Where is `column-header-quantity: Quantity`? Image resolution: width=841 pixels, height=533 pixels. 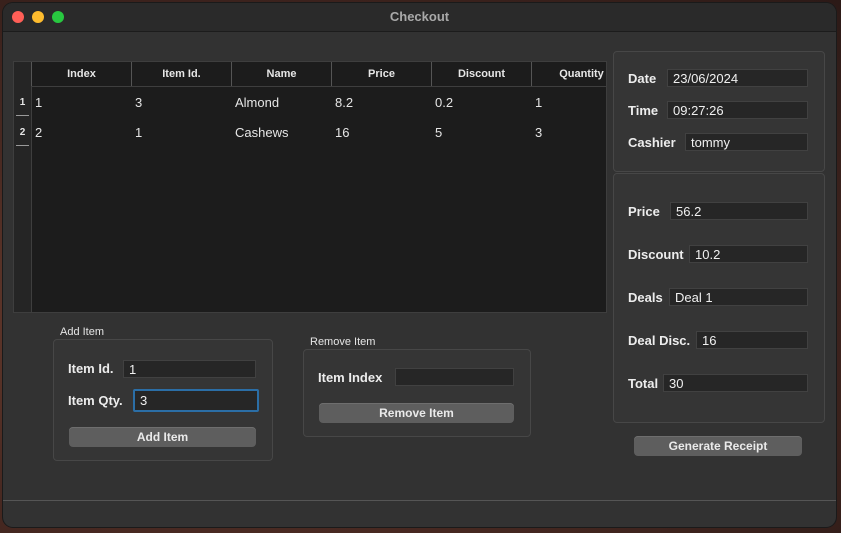 column-header-quantity: Quantity is located at coordinates (568, 74).